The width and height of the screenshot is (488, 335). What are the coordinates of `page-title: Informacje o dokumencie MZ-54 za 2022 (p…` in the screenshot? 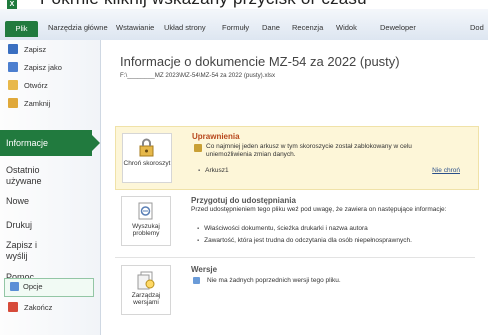 It's located at (260, 61).